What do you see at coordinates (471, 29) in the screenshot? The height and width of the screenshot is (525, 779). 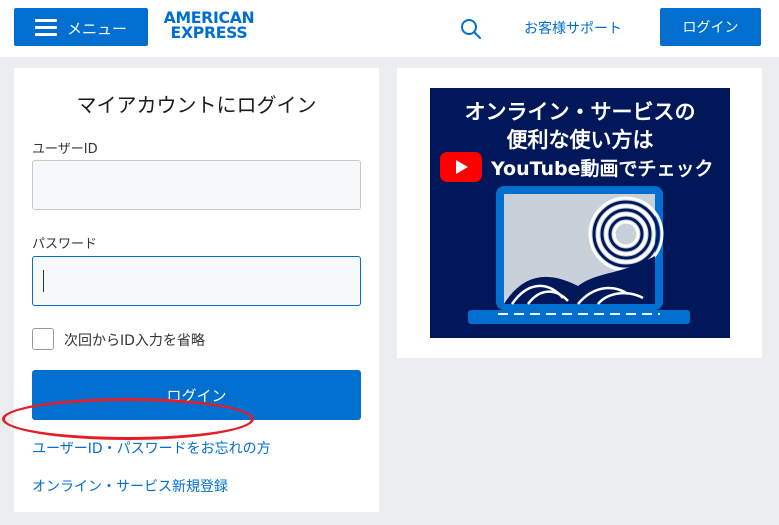 I see `search-icon` at bounding box center [471, 29].